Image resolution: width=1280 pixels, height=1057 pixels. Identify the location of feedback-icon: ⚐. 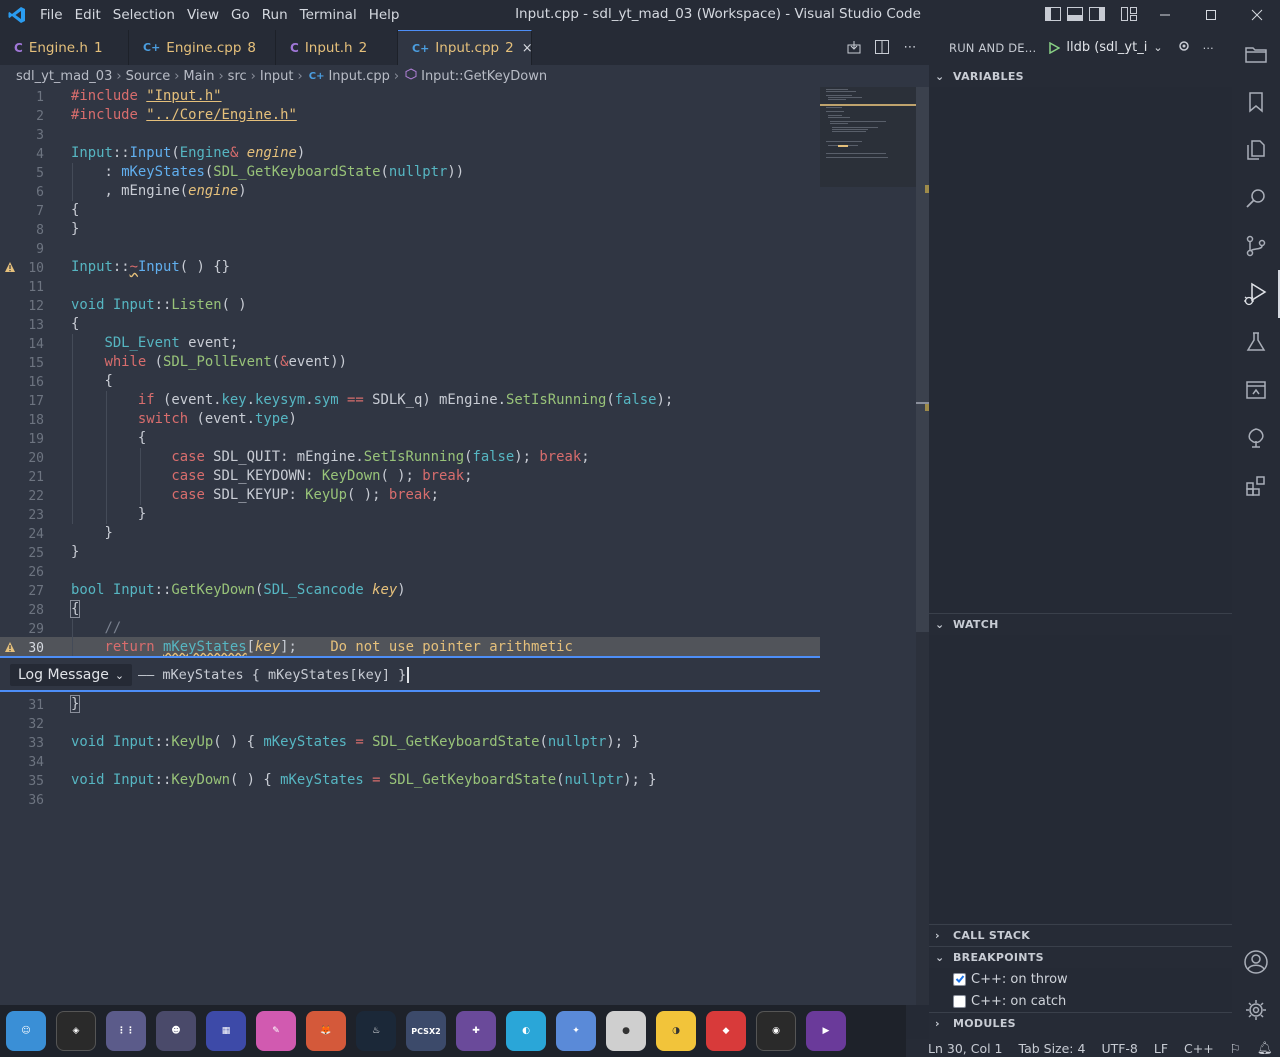
(1235, 1048).